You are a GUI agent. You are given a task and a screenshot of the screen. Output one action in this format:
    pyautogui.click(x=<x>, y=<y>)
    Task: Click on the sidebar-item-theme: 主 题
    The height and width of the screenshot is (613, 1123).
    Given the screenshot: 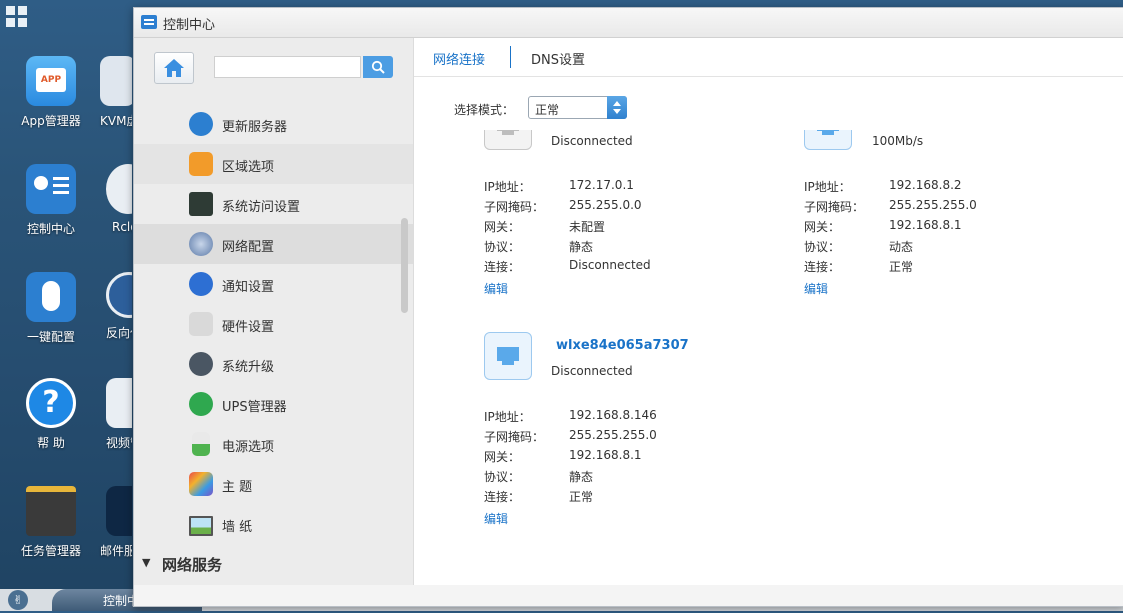 What is the action you would take?
    pyautogui.click(x=273, y=484)
    